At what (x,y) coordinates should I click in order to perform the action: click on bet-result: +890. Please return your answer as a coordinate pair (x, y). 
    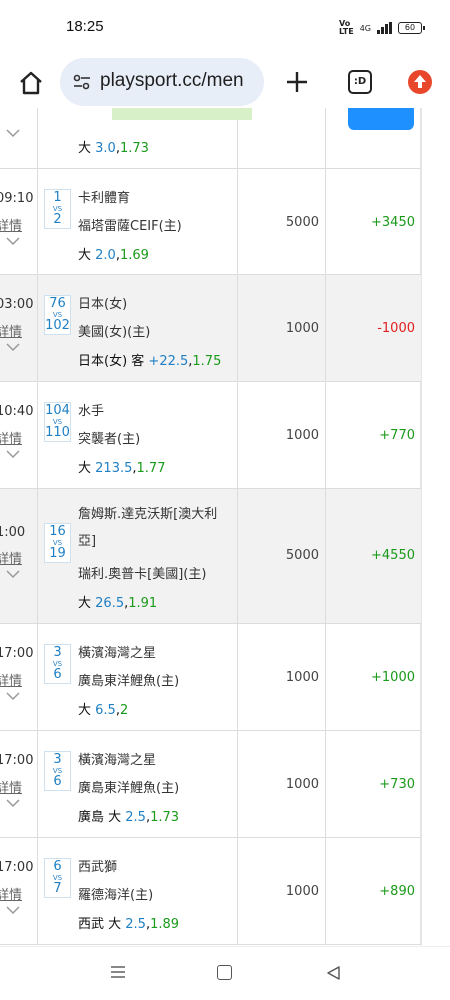
    Looking at the image, I should click on (397, 891).